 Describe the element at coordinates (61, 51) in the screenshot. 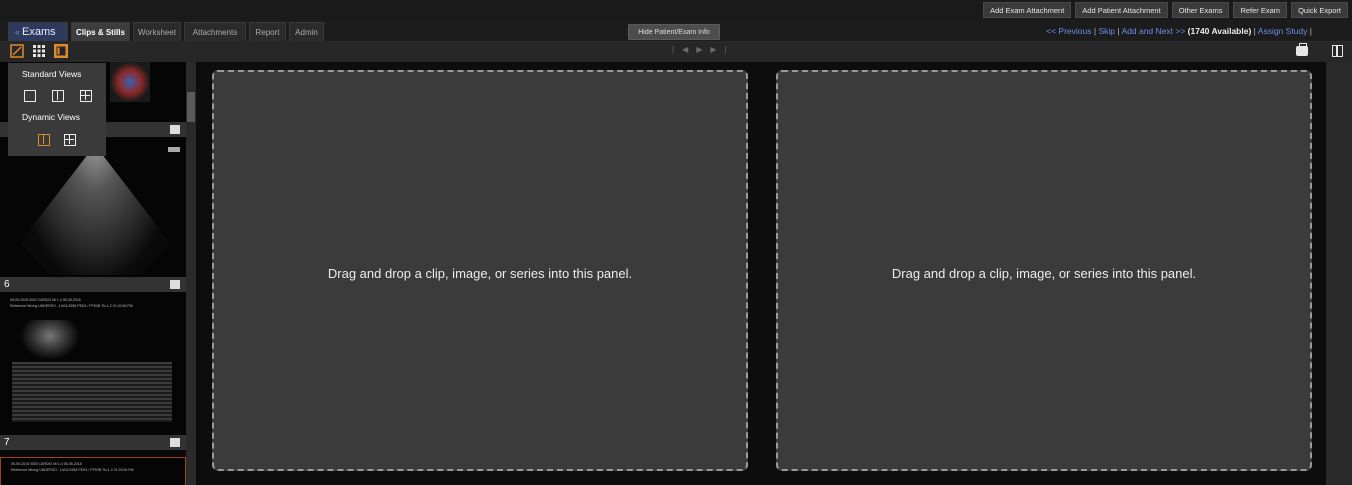

I see `panel-layout-icon` at that location.